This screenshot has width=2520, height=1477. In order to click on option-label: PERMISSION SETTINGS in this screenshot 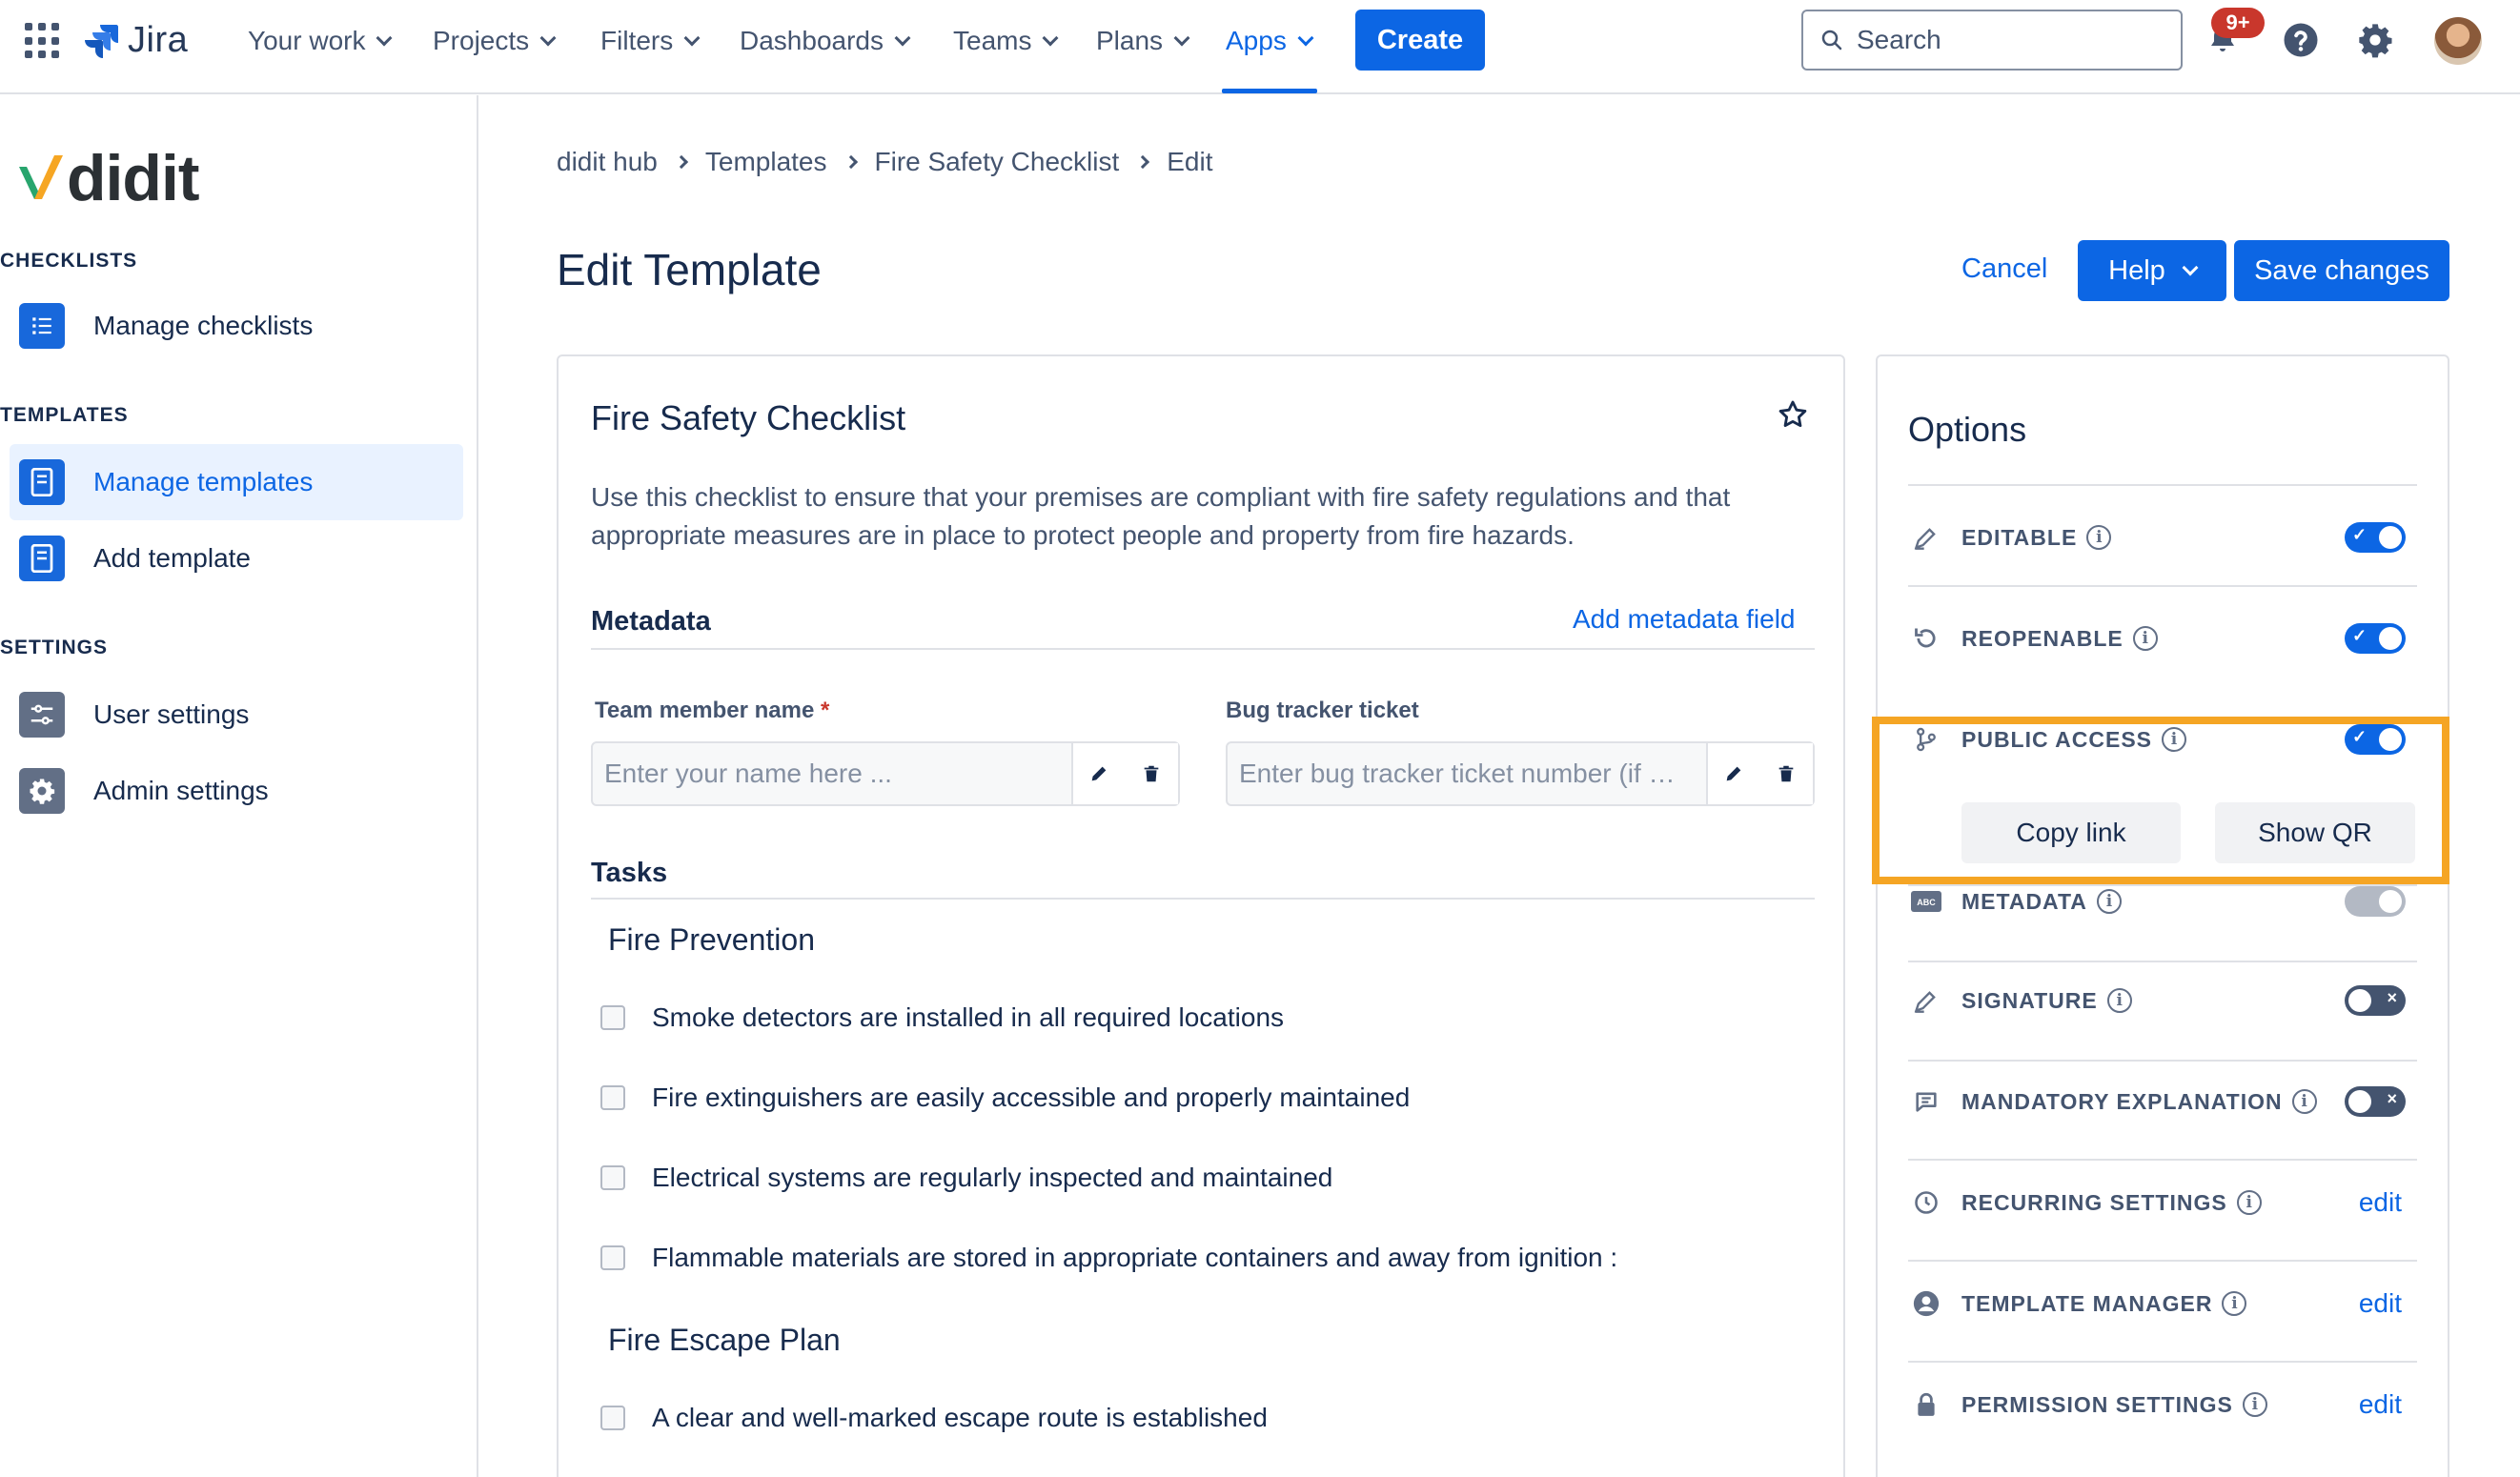, I will do `click(2097, 1404)`.